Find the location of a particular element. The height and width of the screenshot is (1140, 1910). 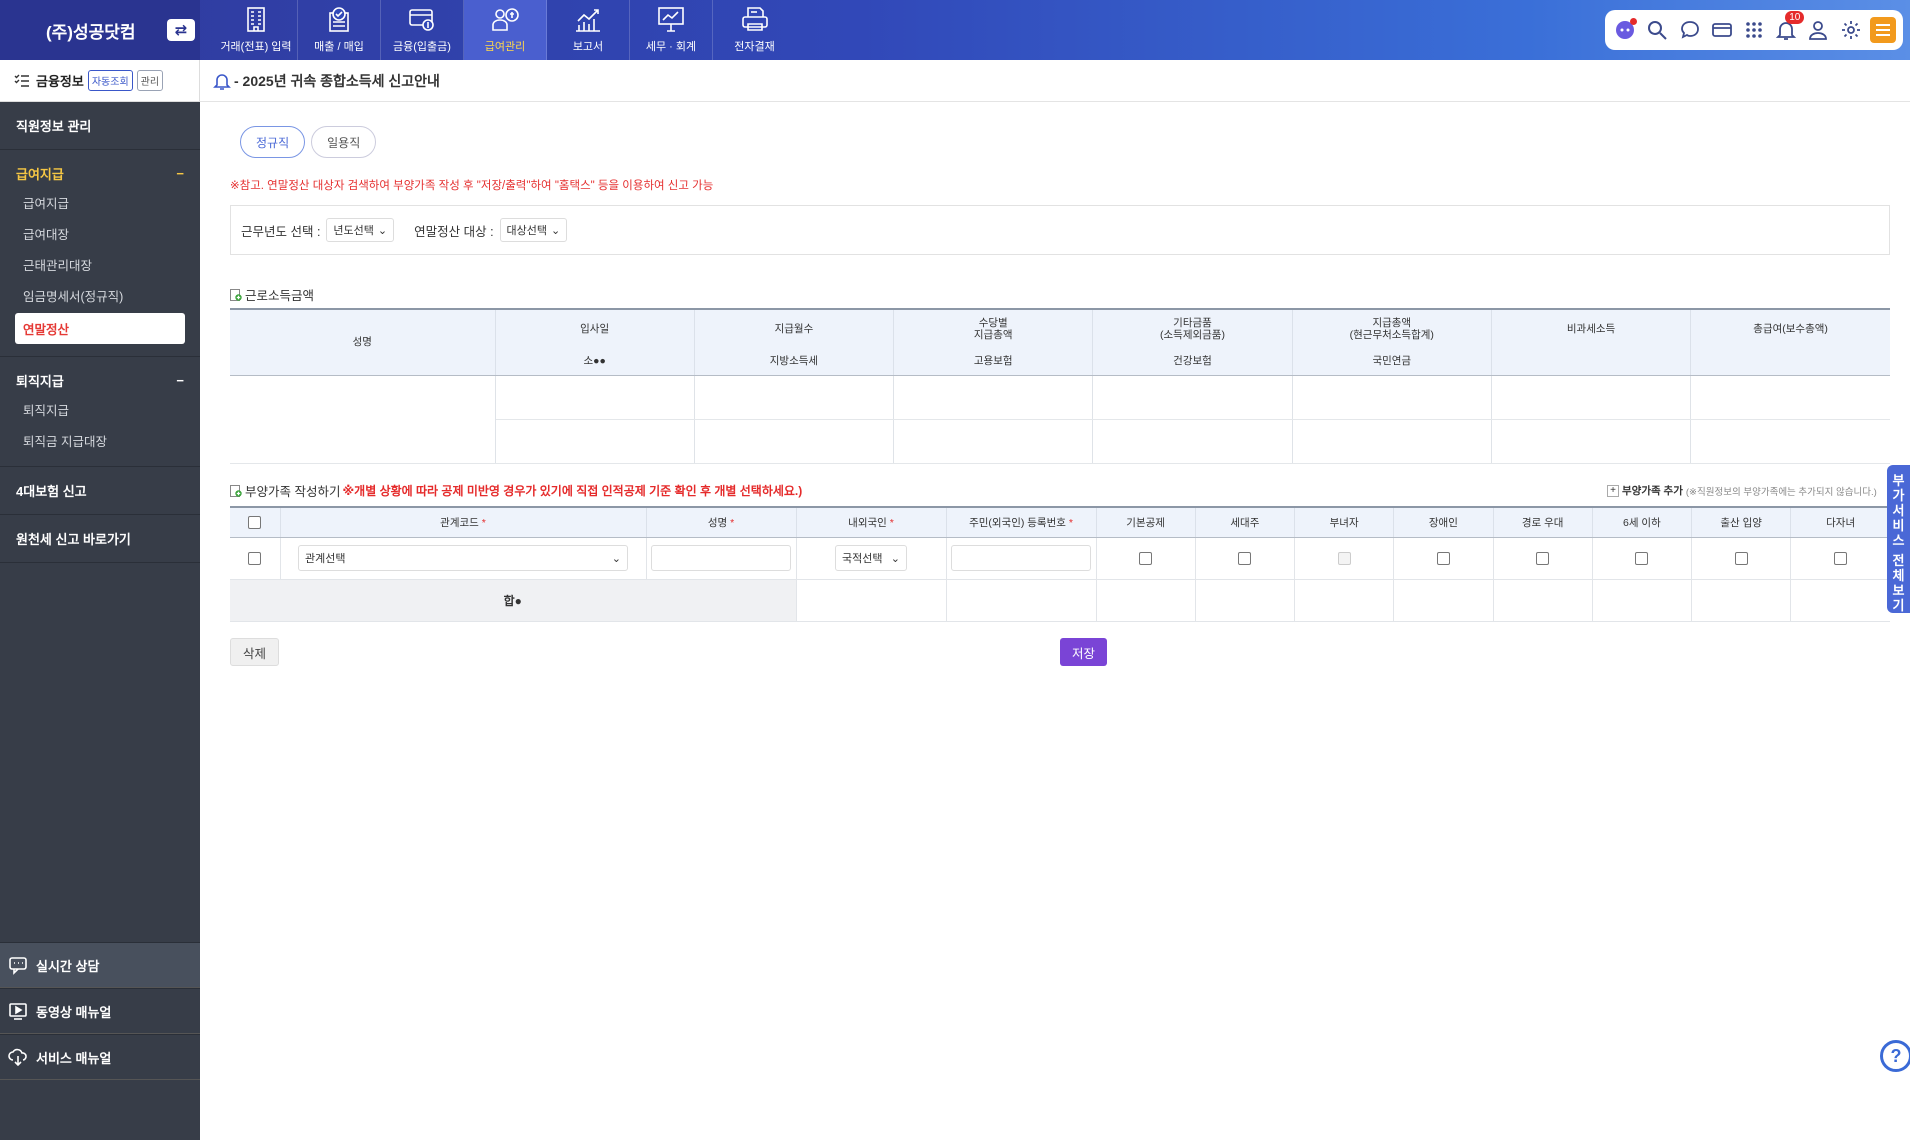

nav-reports: 보고서 is located at coordinates (588, 30).